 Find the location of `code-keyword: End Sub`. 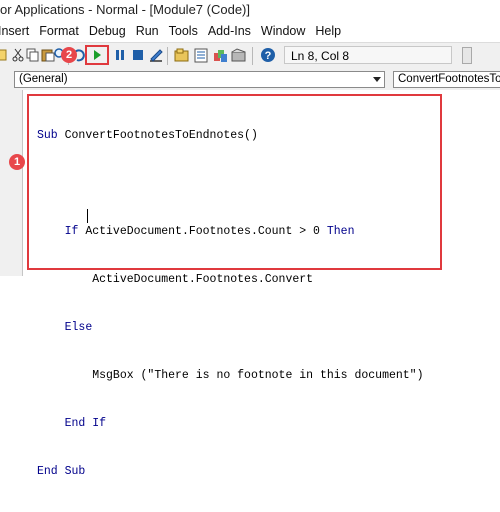

code-keyword: End Sub is located at coordinates (61, 471).